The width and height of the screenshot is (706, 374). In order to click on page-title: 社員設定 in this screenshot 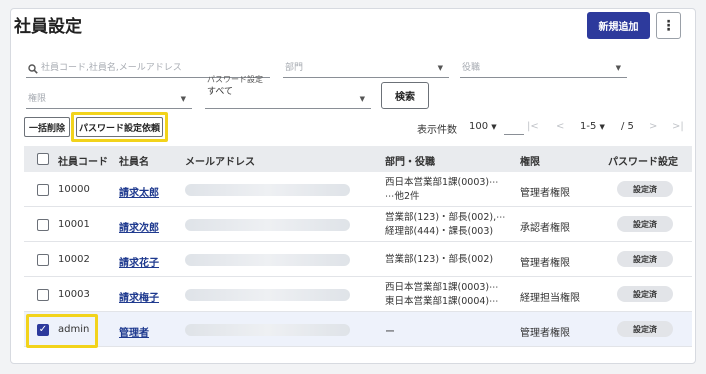, I will do `click(48, 27)`.